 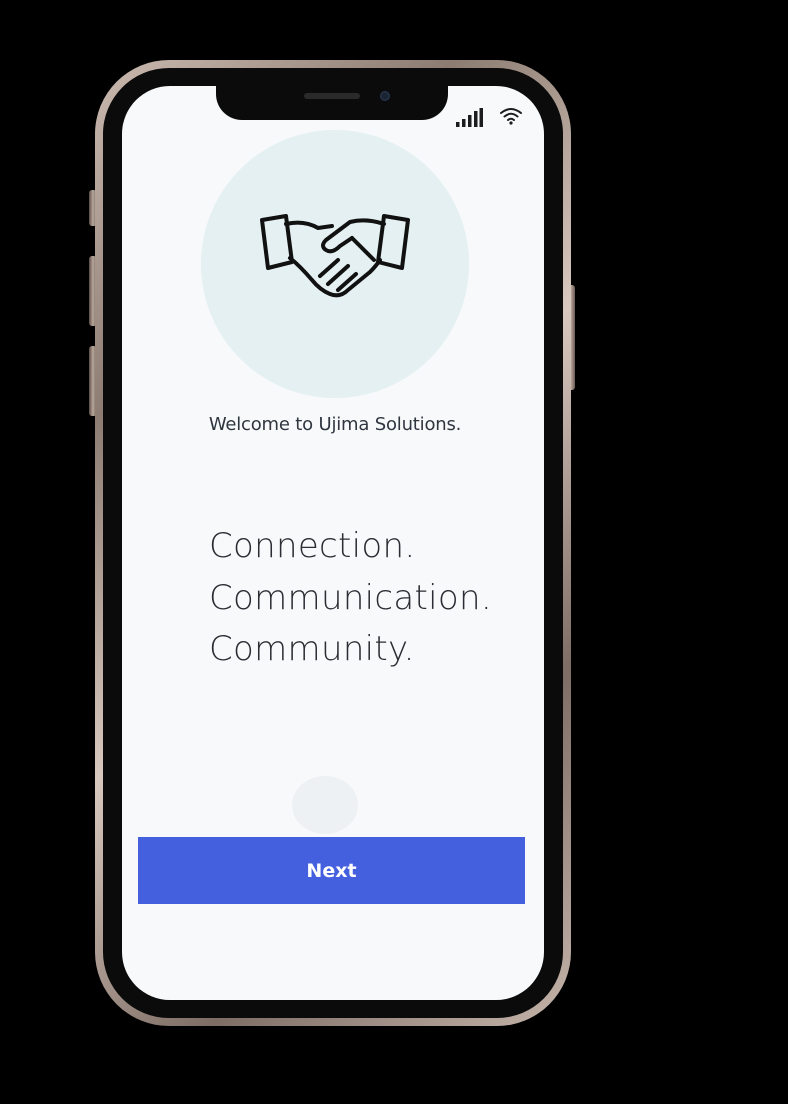 What do you see at coordinates (312, 546) in the screenshot?
I see `tagline-connection: Connection.` at bounding box center [312, 546].